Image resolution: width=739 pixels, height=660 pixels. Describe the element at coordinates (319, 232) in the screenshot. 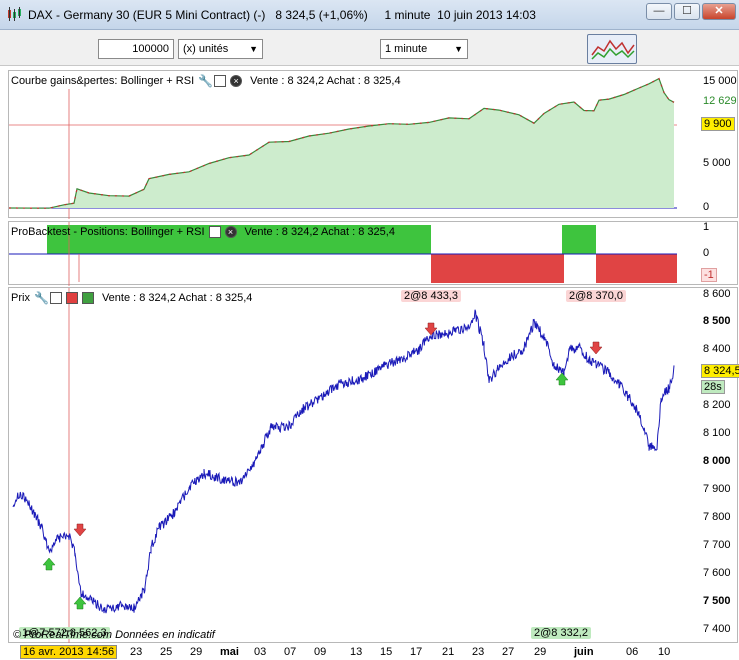

I see `positions-quote: Vente : 8 324,2 Achat : 8 325,4` at that location.